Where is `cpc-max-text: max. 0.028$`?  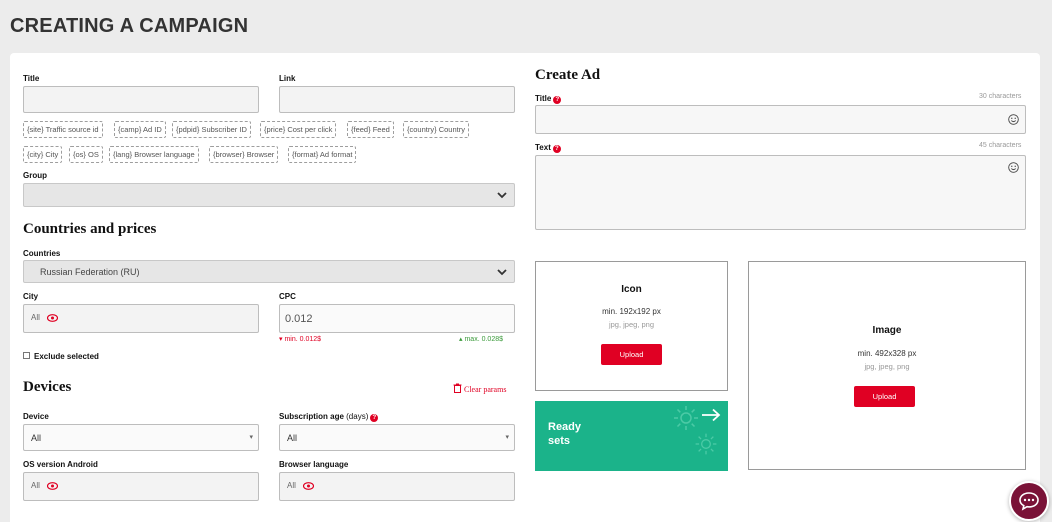 cpc-max-text: max. 0.028$ is located at coordinates (483, 339).